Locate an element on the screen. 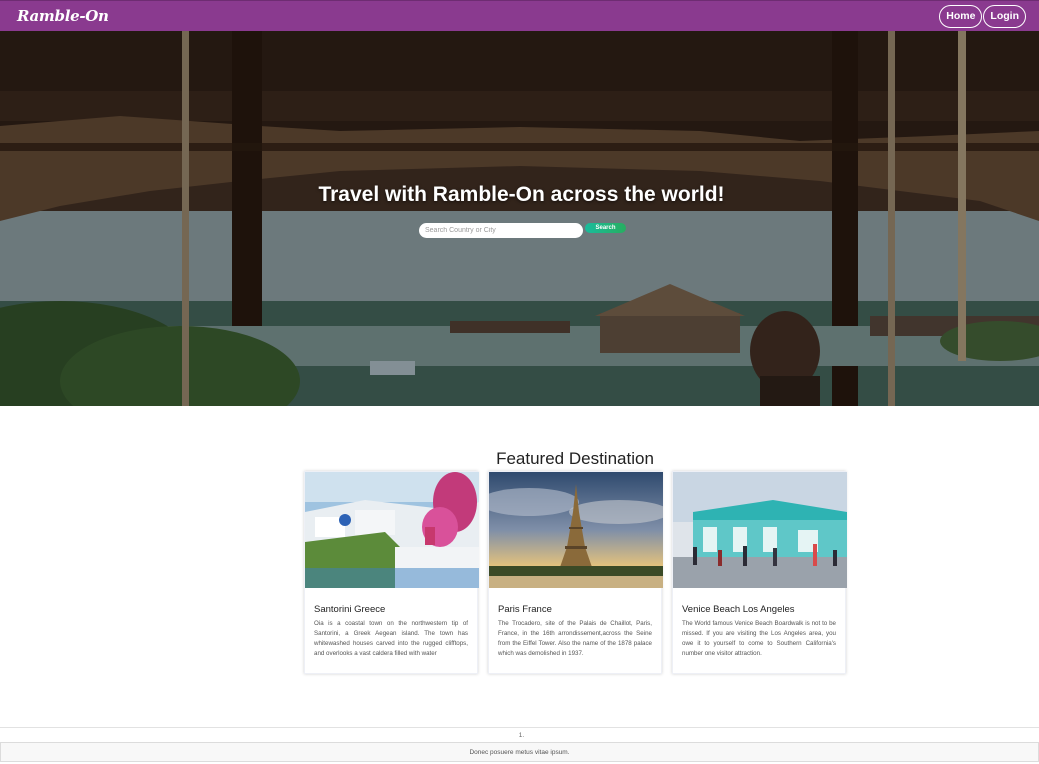  brand-logo: Ramble-On is located at coordinates (63, 16).